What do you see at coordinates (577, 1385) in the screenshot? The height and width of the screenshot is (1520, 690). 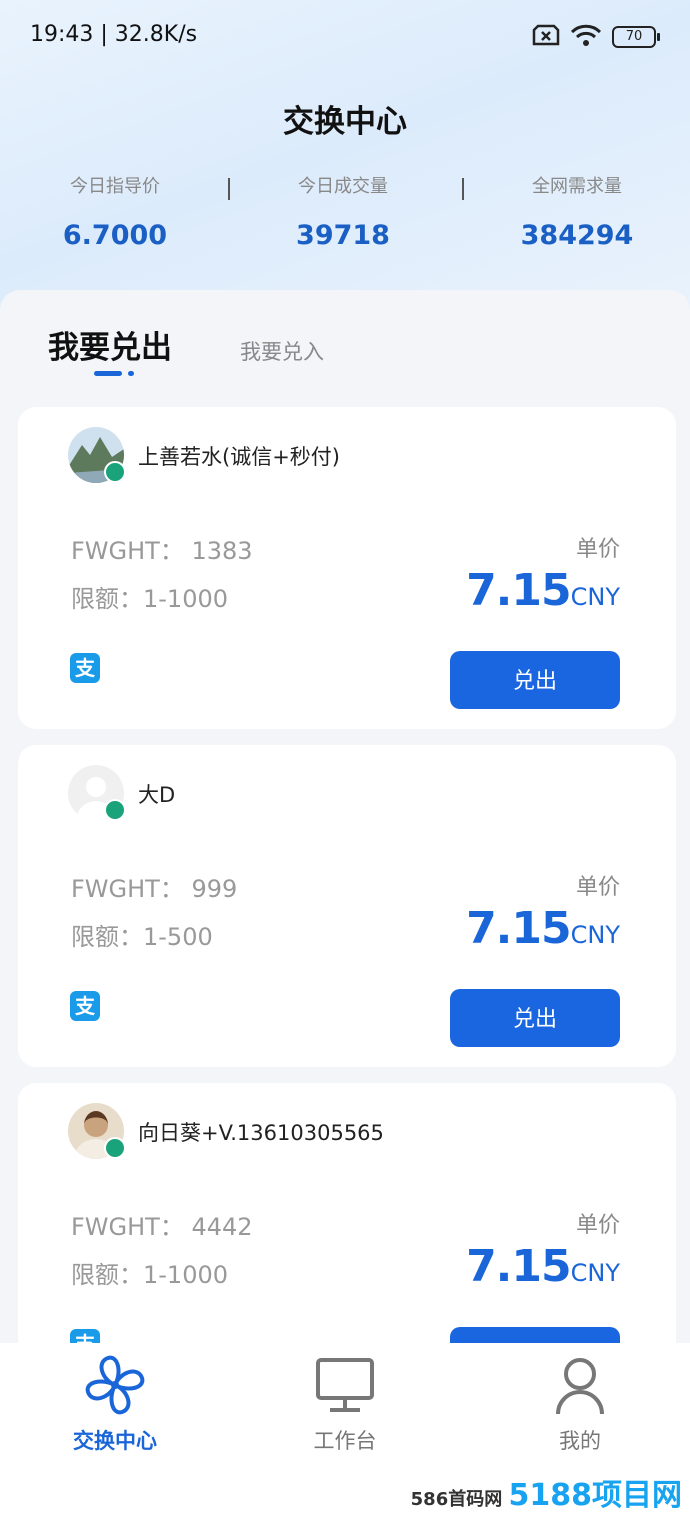 I see `user-icon` at bounding box center [577, 1385].